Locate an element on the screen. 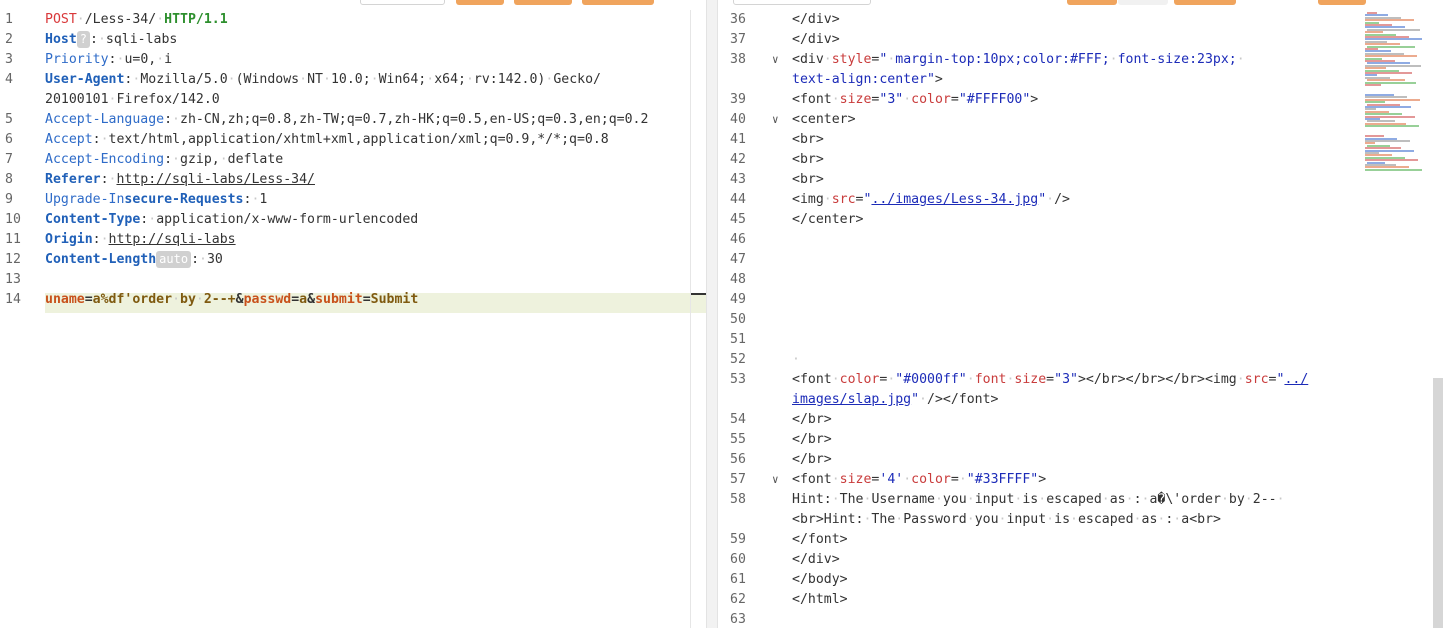  code-line: 44 <img·src="../images/Less-34.jpg"·/> is located at coordinates (1080, 200).